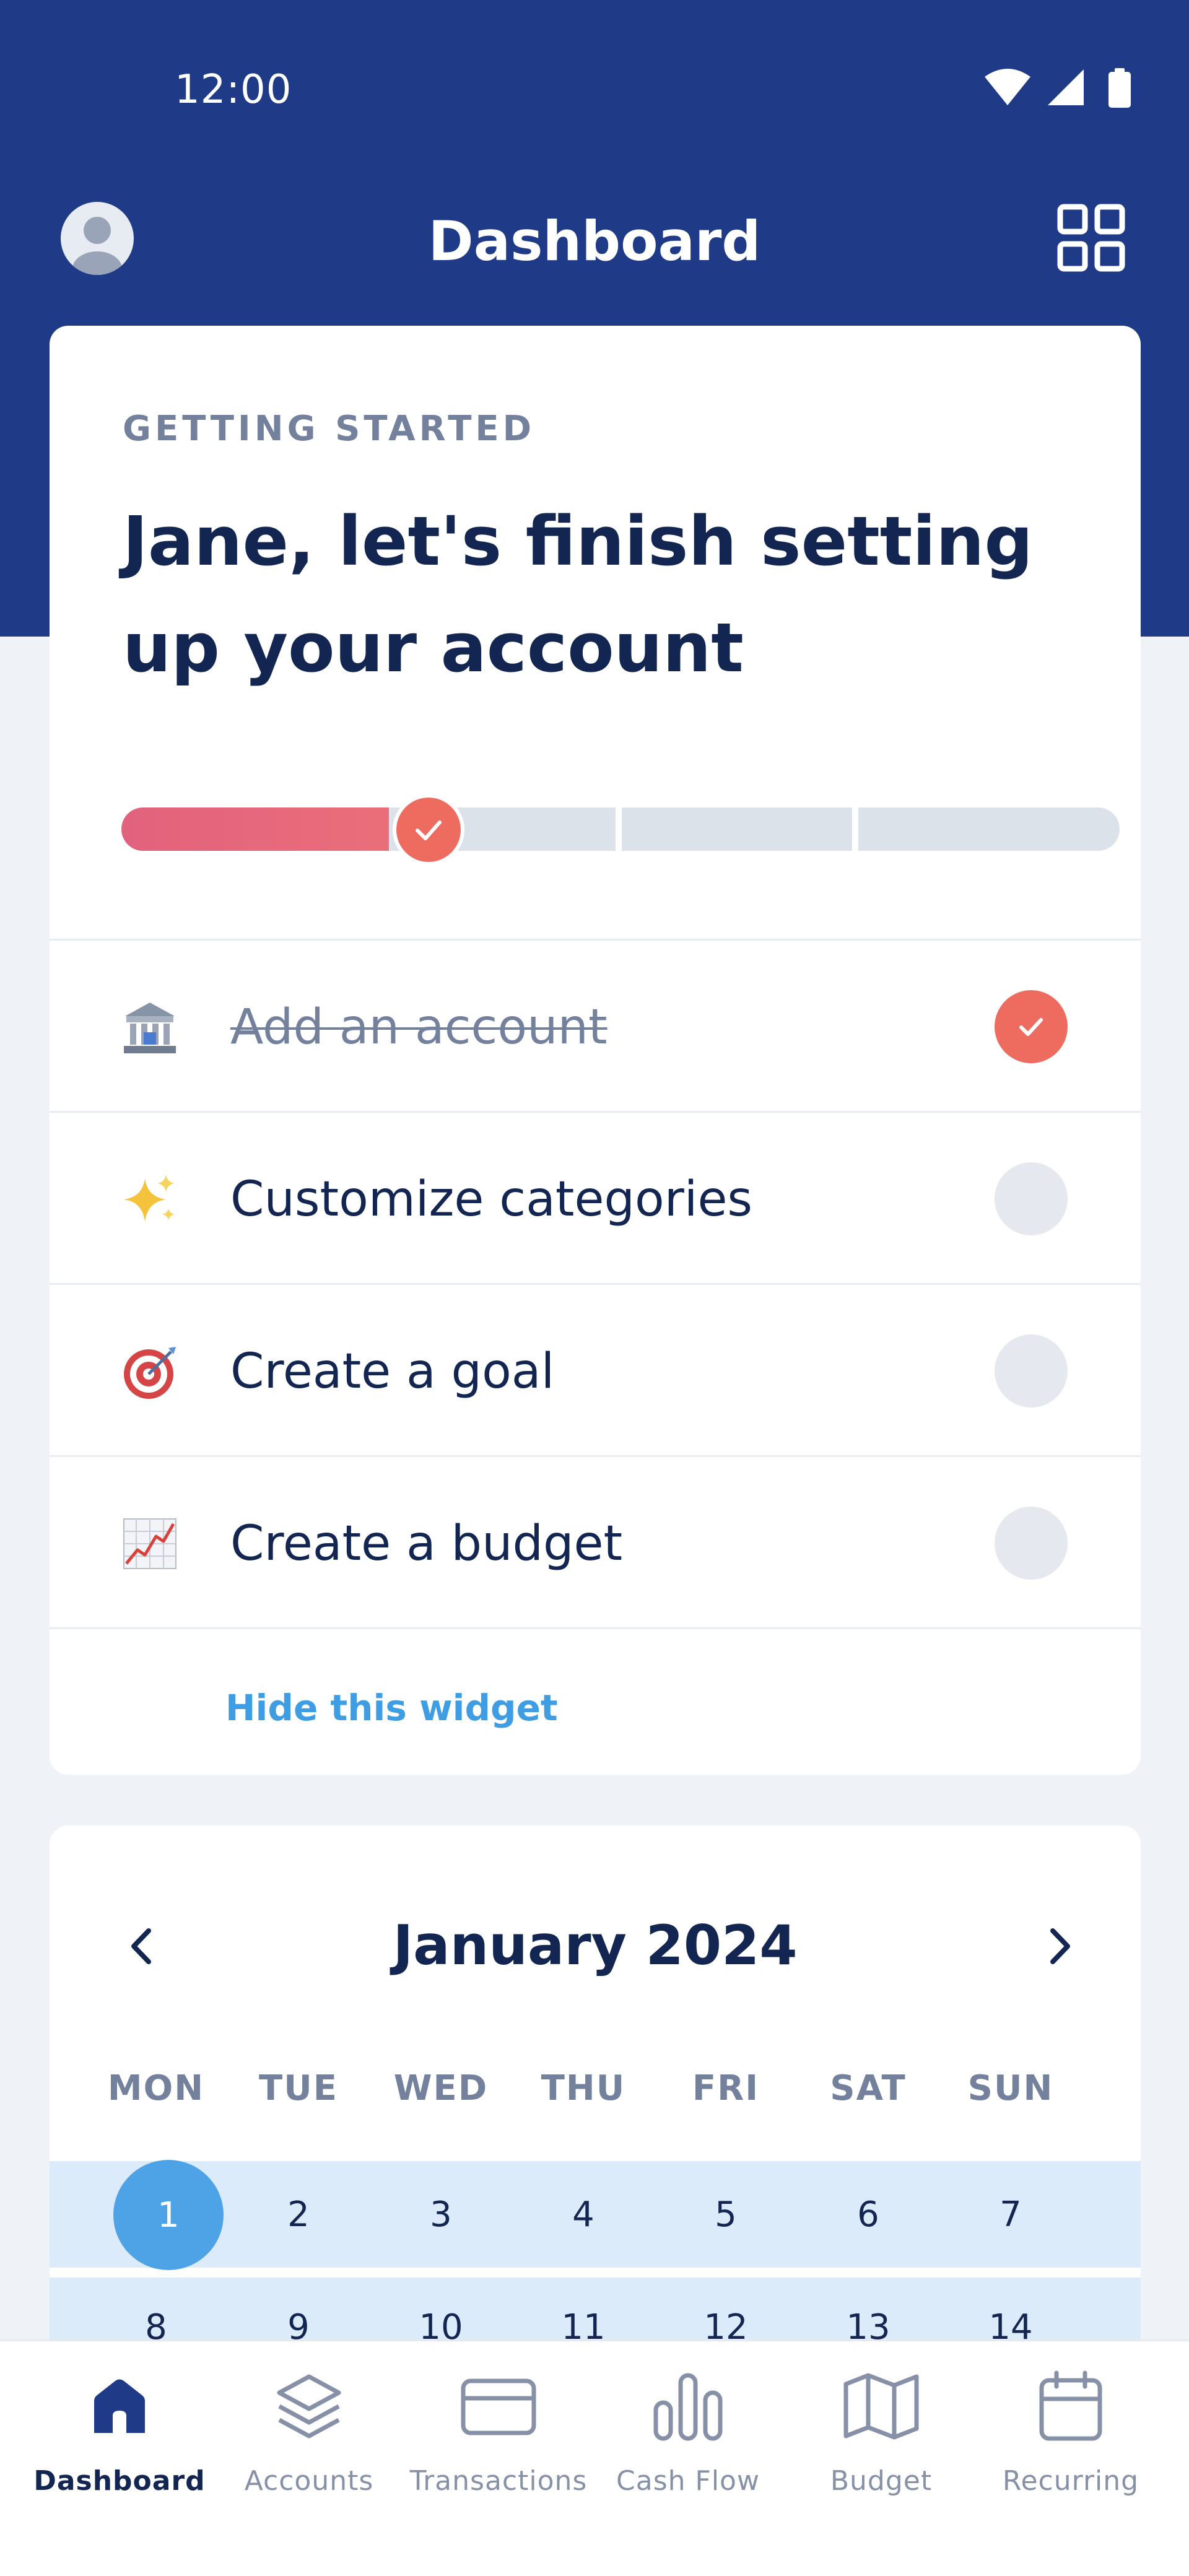  I want to click on nav-item-cash-flow: Cash Flow, so click(688, 2434).